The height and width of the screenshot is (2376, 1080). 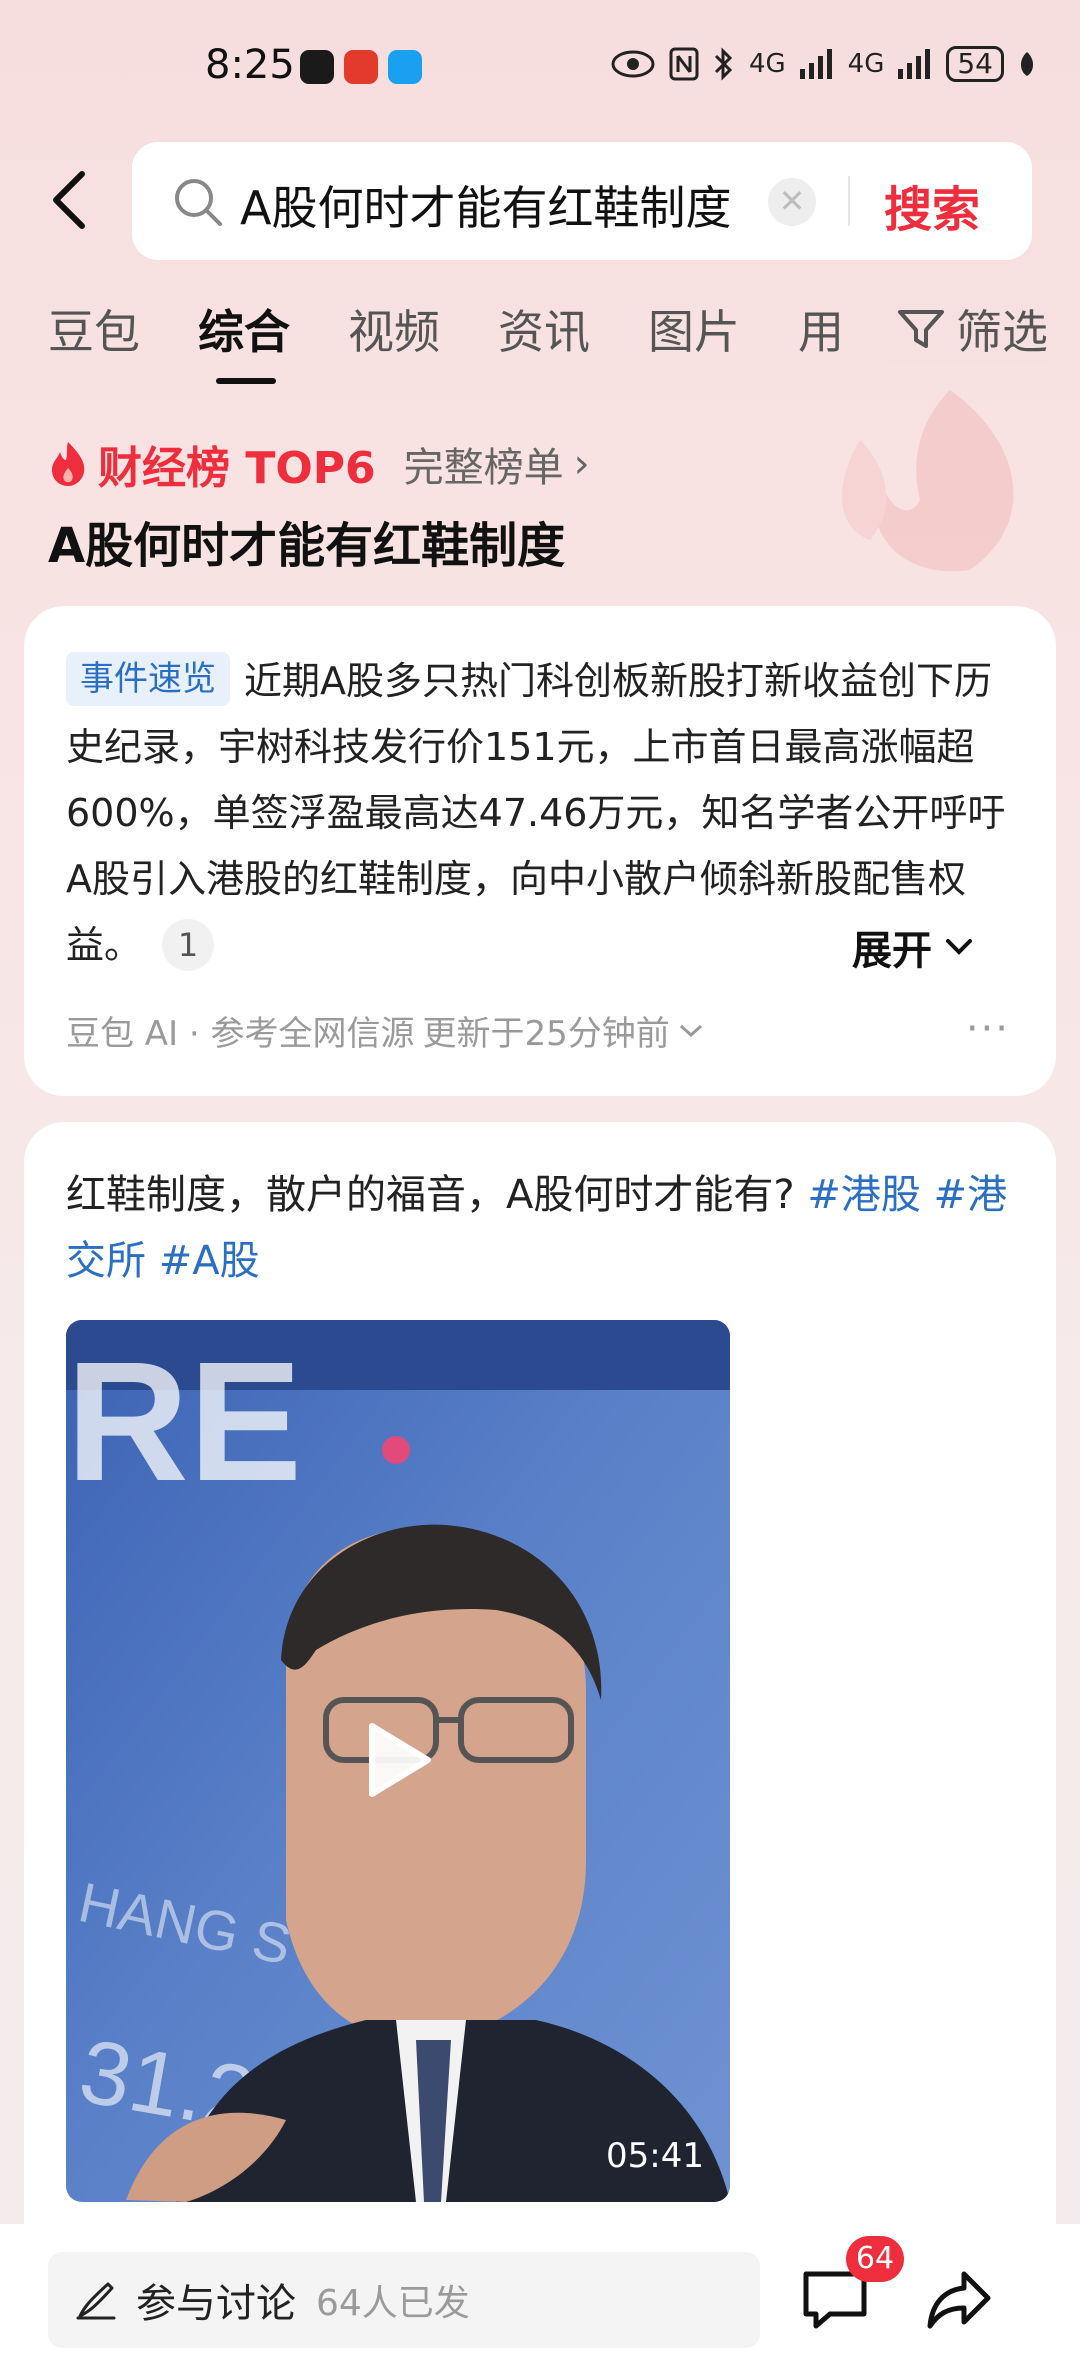 What do you see at coordinates (237, 468) in the screenshot?
I see `ranking-title: 财经榜 TOP6` at bounding box center [237, 468].